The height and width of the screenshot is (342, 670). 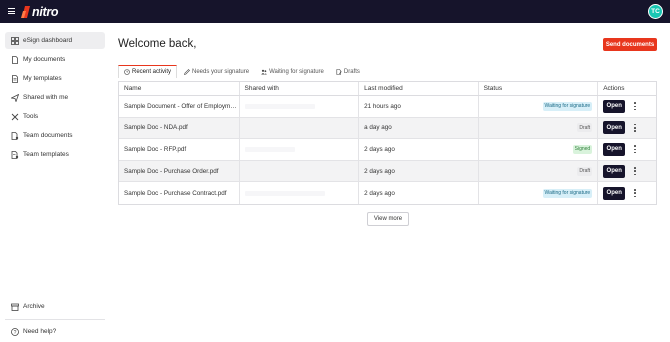 What do you see at coordinates (46, 154) in the screenshot?
I see `sidebar-item-label: Team templates` at bounding box center [46, 154].